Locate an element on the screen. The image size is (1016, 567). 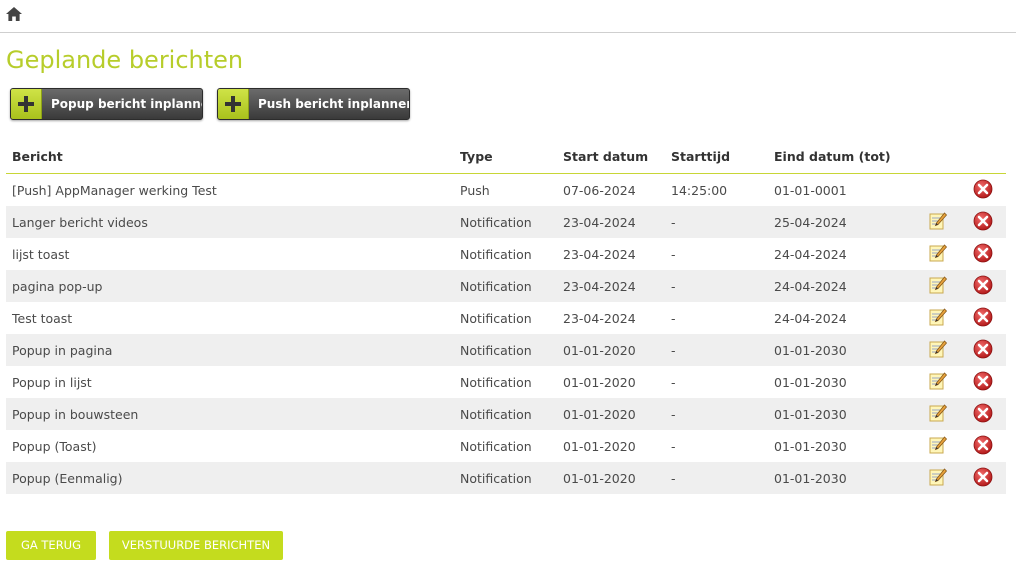
cell-bericht: Langer bericht videos is located at coordinates (230, 222).